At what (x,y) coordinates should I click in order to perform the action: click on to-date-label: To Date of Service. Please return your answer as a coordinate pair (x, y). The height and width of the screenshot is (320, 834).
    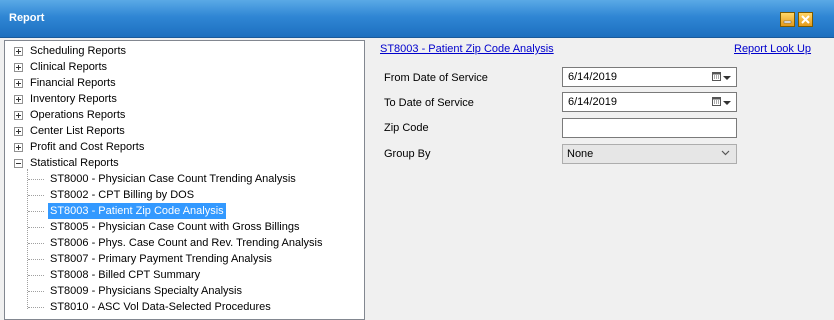
    Looking at the image, I should click on (429, 103).